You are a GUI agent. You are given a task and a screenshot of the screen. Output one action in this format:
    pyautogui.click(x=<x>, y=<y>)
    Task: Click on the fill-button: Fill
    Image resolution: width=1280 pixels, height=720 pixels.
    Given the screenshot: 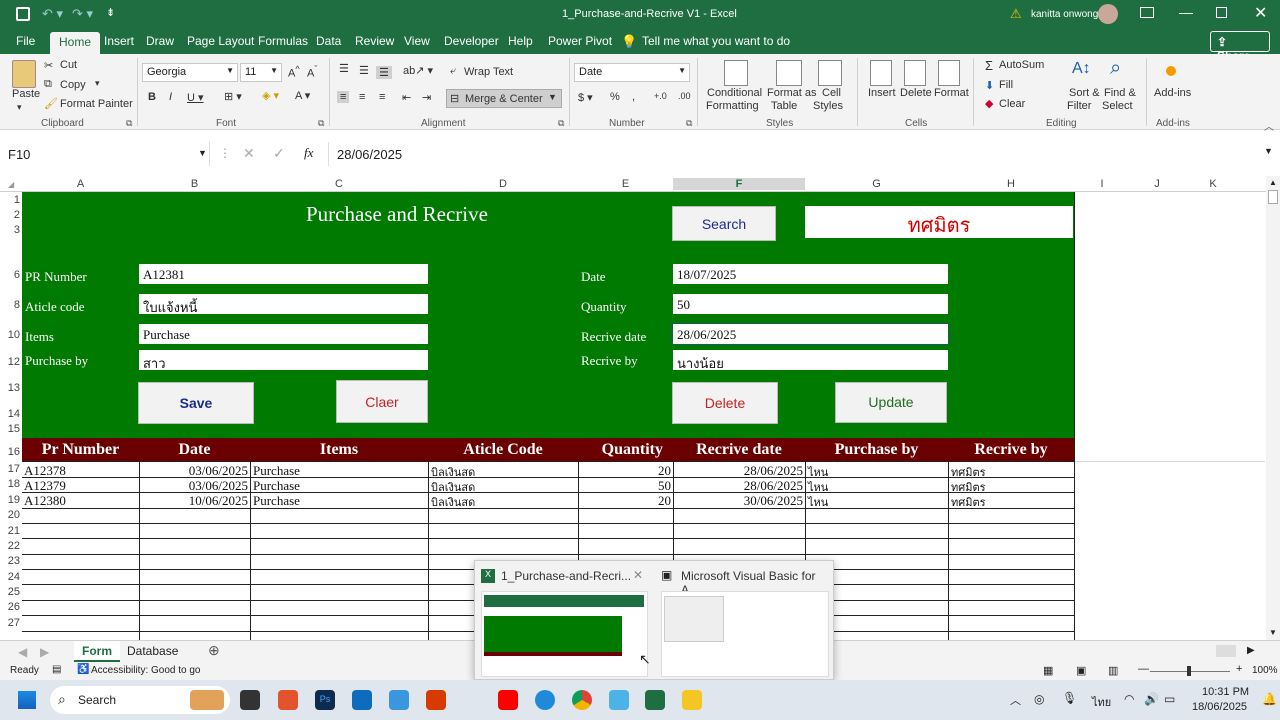 What is the action you would take?
    pyautogui.click(x=1006, y=85)
    